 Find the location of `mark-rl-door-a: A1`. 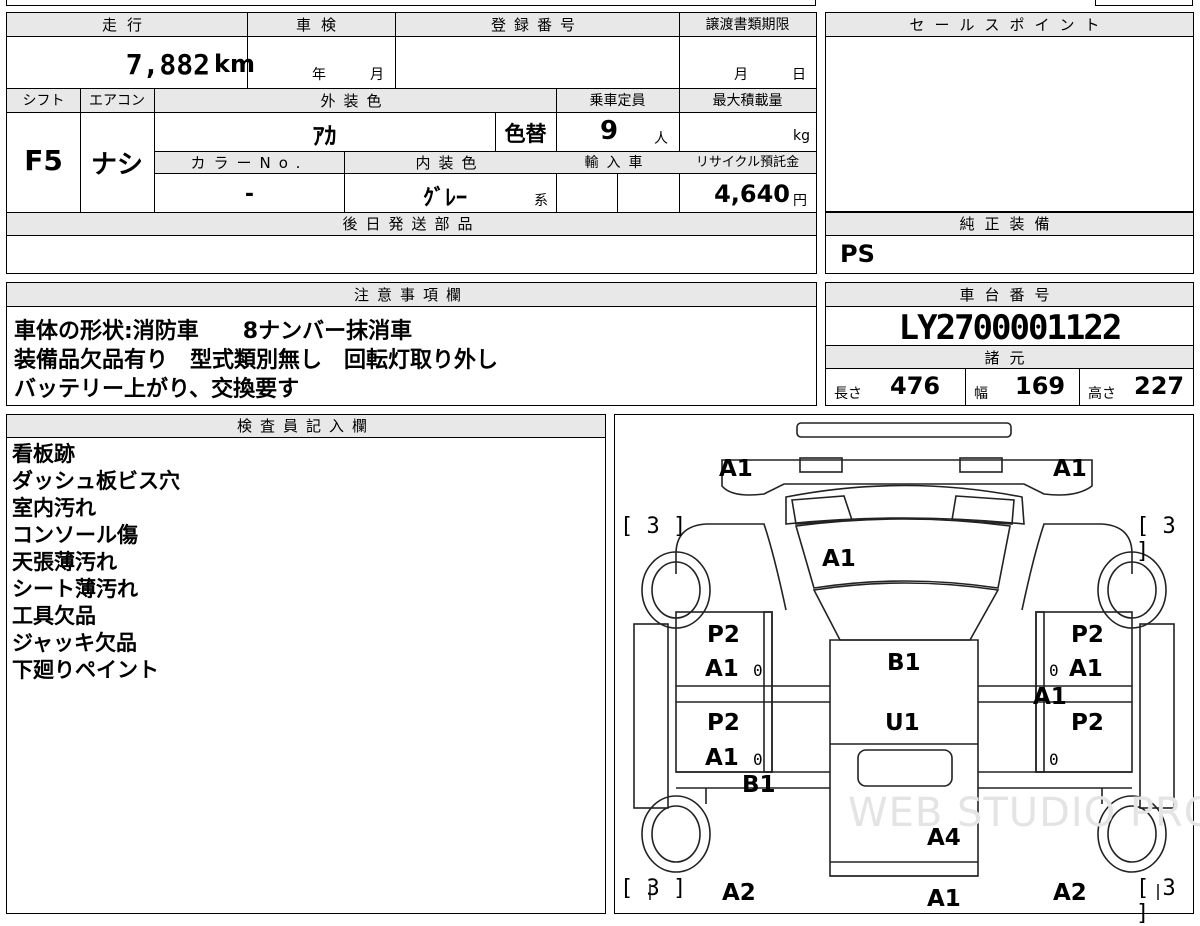

mark-rl-door-a: A1 is located at coordinates (722, 758).